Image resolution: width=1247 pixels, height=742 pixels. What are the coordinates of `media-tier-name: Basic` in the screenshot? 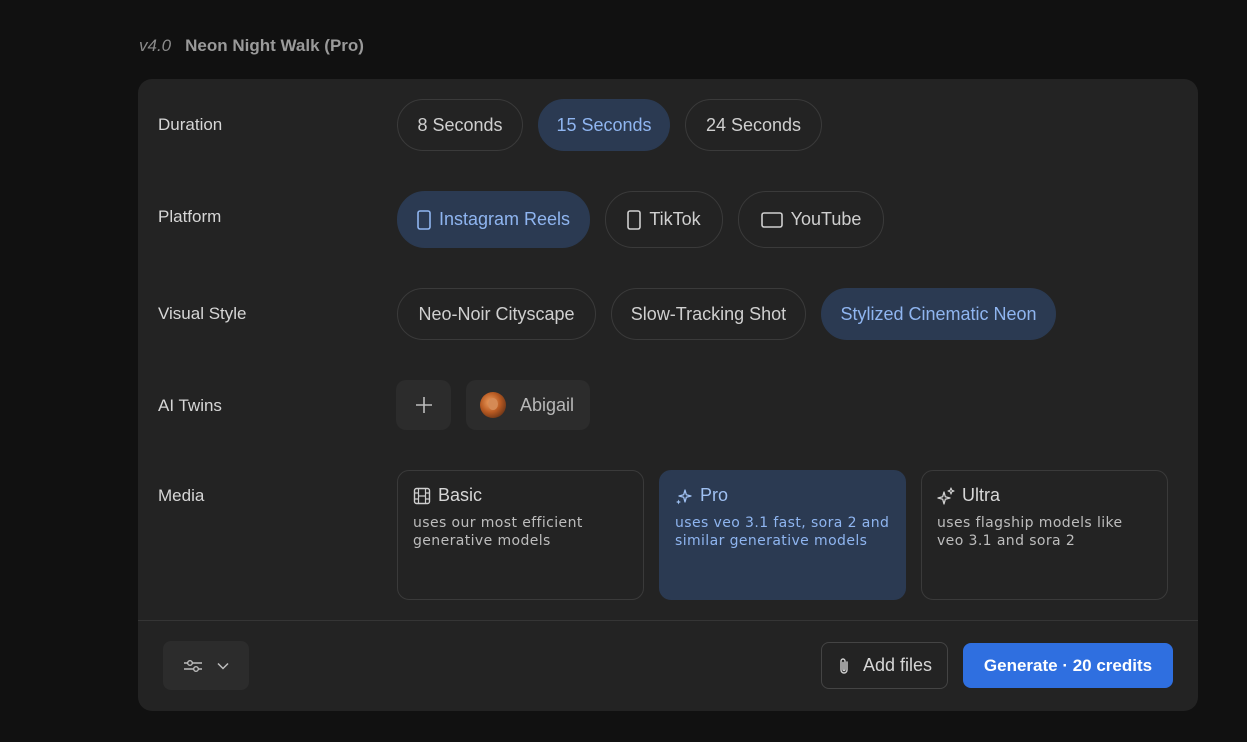 It's located at (460, 495).